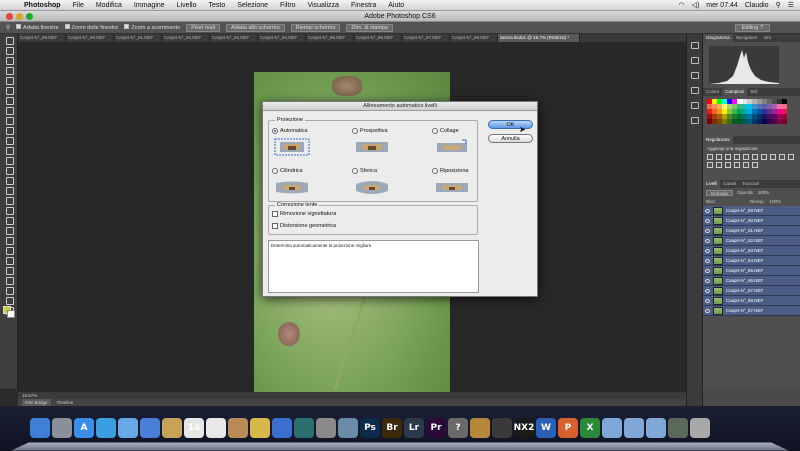 The width and height of the screenshot is (800, 451). What do you see at coordinates (187, 5) in the screenshot?
I see `menu-livello: Livello` at bounding box center [187, 5].